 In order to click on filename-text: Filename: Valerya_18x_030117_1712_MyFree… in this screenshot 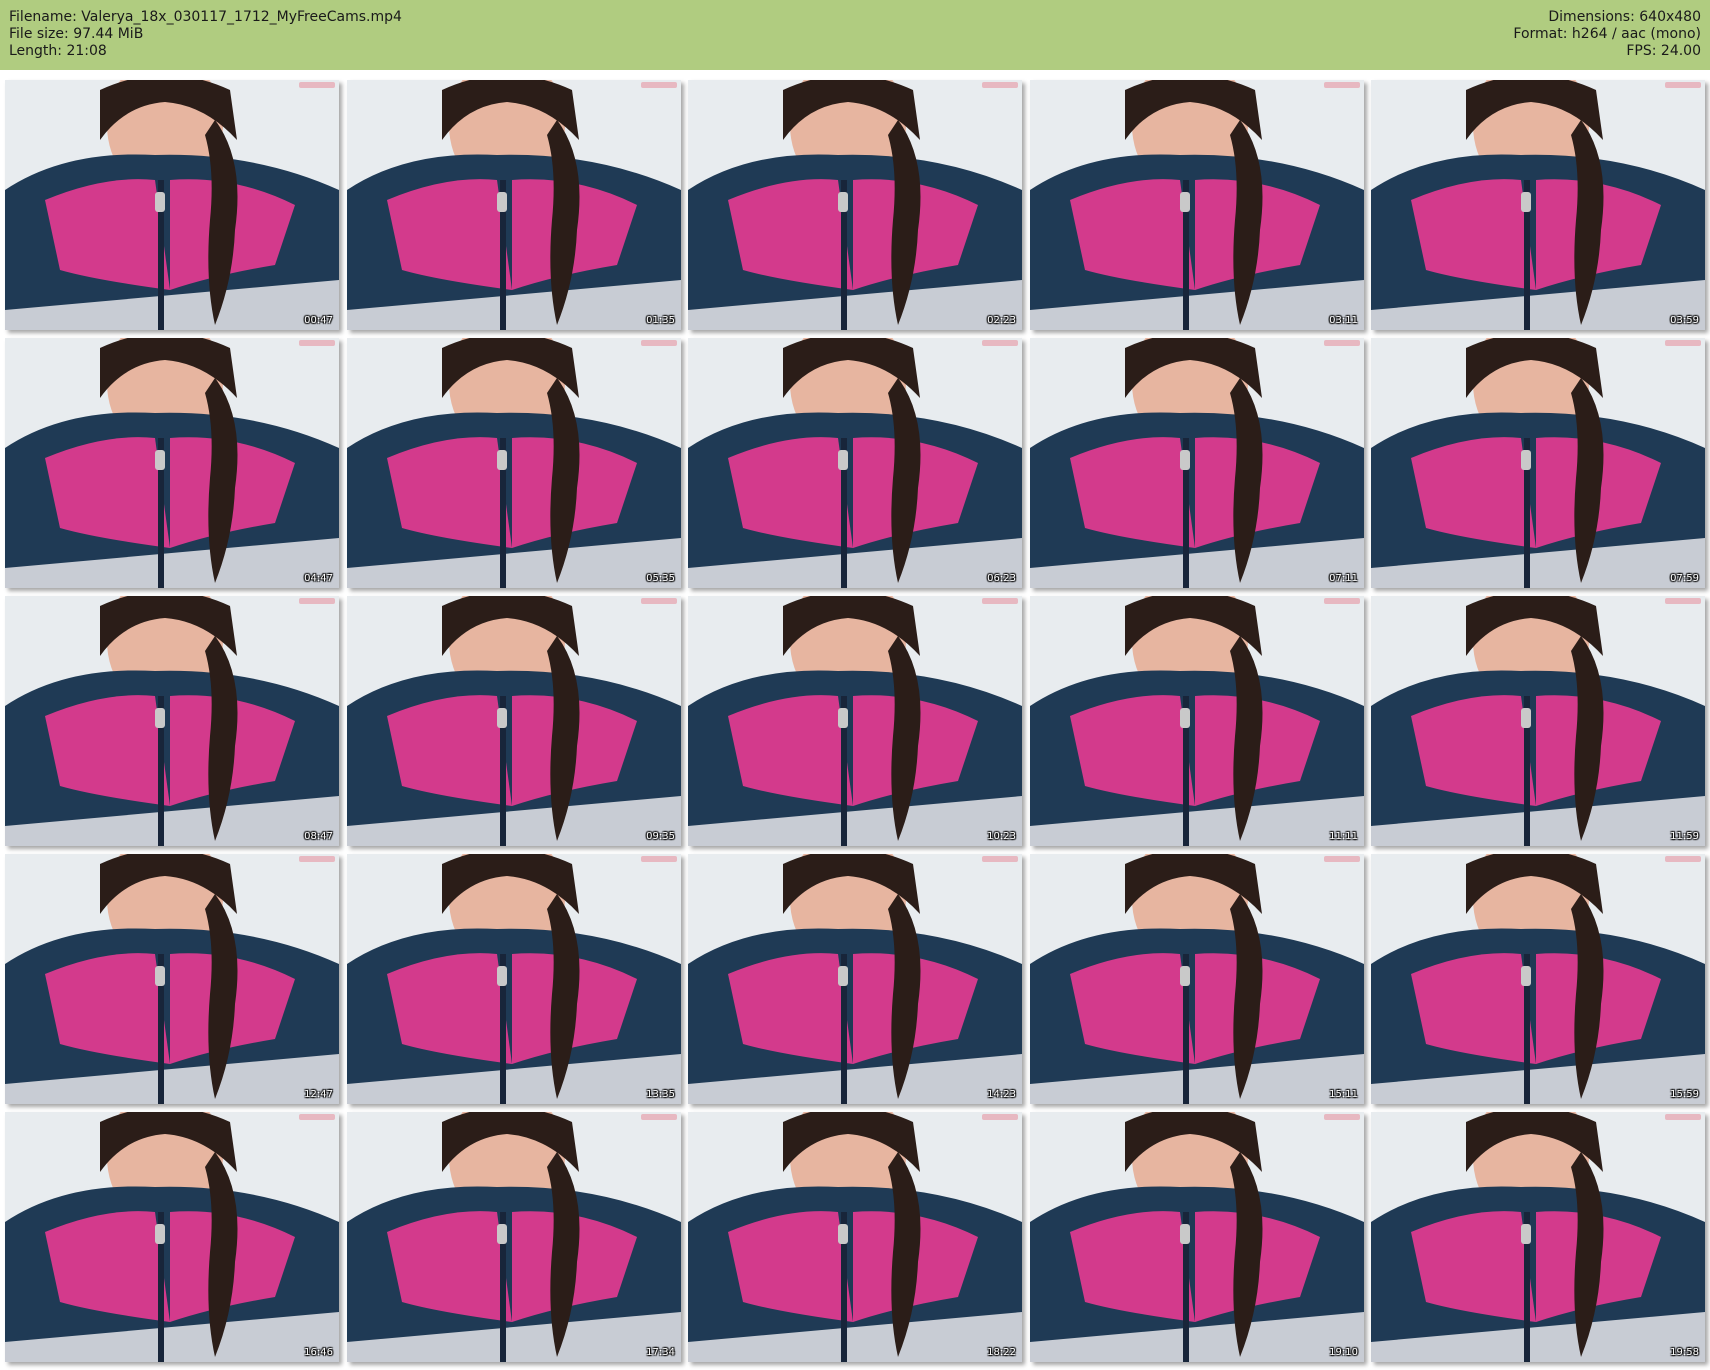, I will do `click(205, 17)`.